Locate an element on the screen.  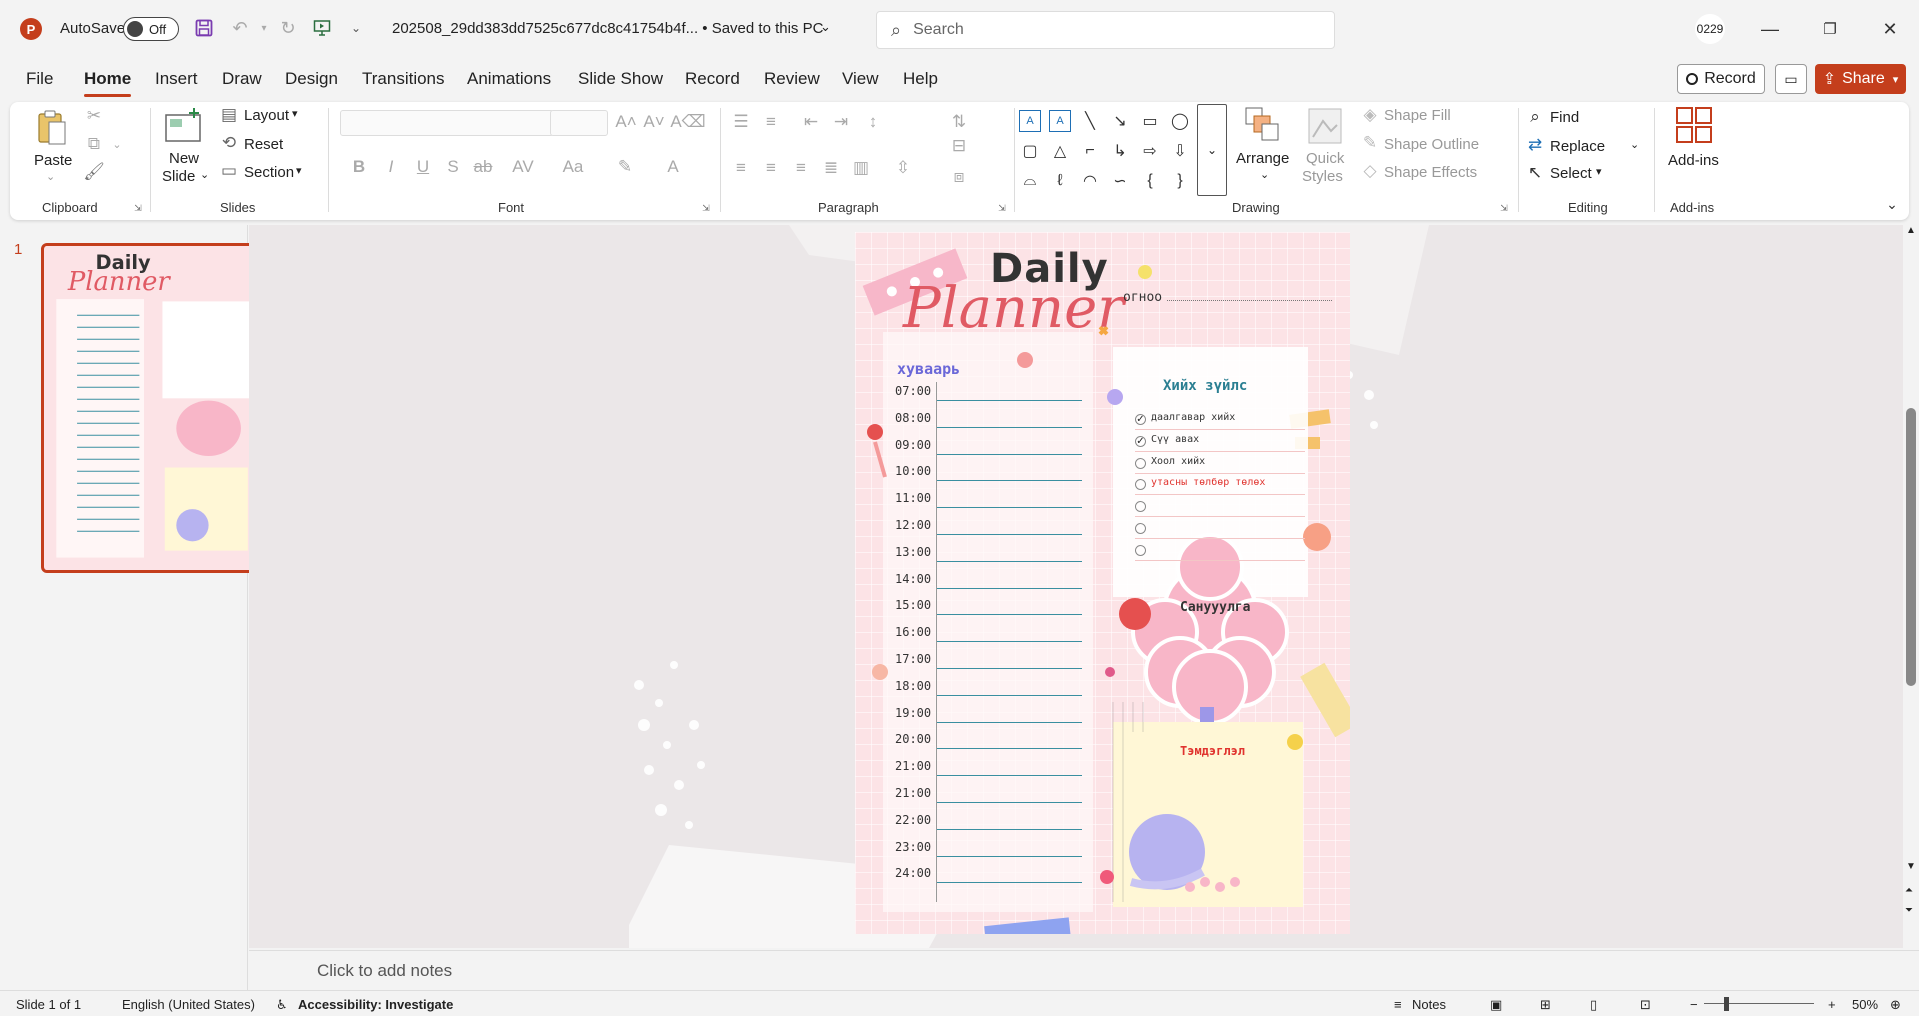
tab-record: Record is located at coordinates (712, 79).